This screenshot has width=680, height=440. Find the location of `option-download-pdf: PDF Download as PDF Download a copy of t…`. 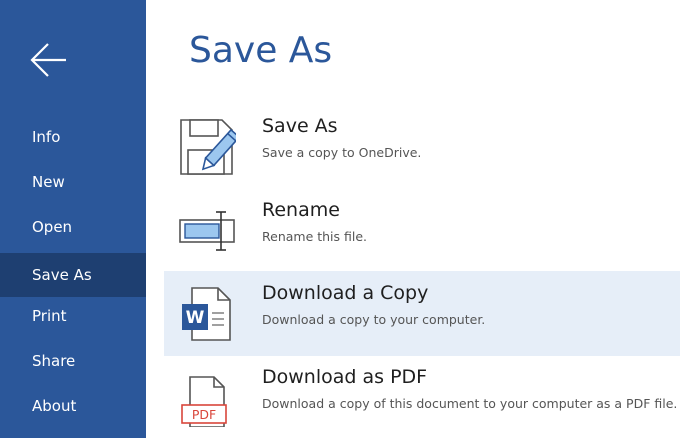

option-download-pdf: PDF Download as PDF Download a copy of t… is located at coordinates (422, 397).